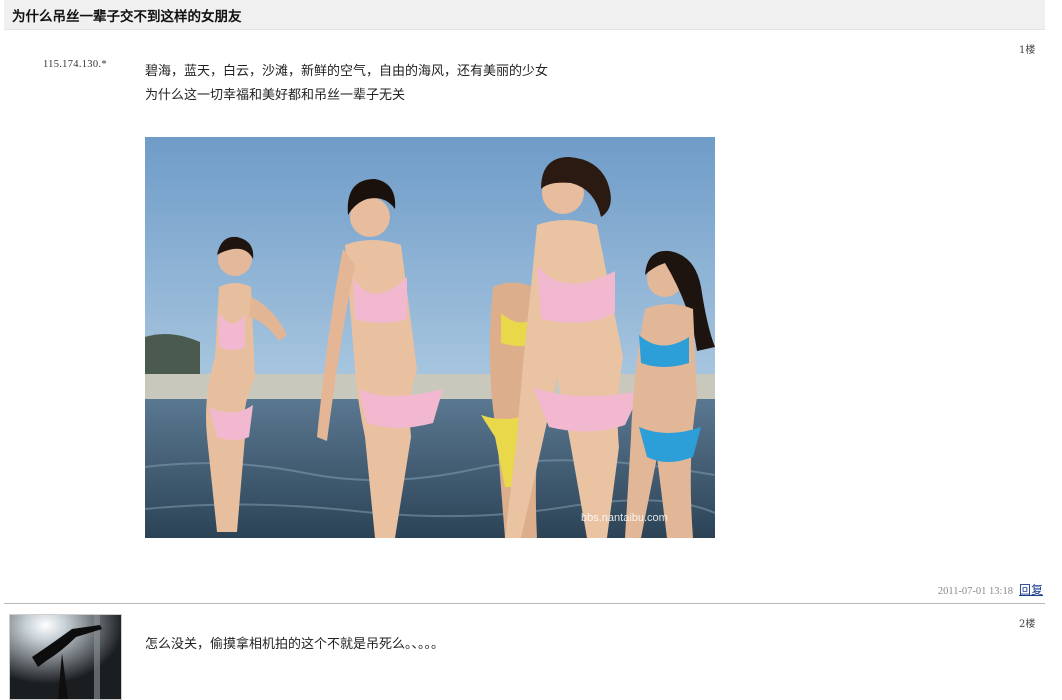 This screenshot has width=1062, height=700. What do you see at coordinates (624, 518) in the screenshot?
I see `image-watermark: bbs.nantaibu.com` at bounding box center [624, 518].